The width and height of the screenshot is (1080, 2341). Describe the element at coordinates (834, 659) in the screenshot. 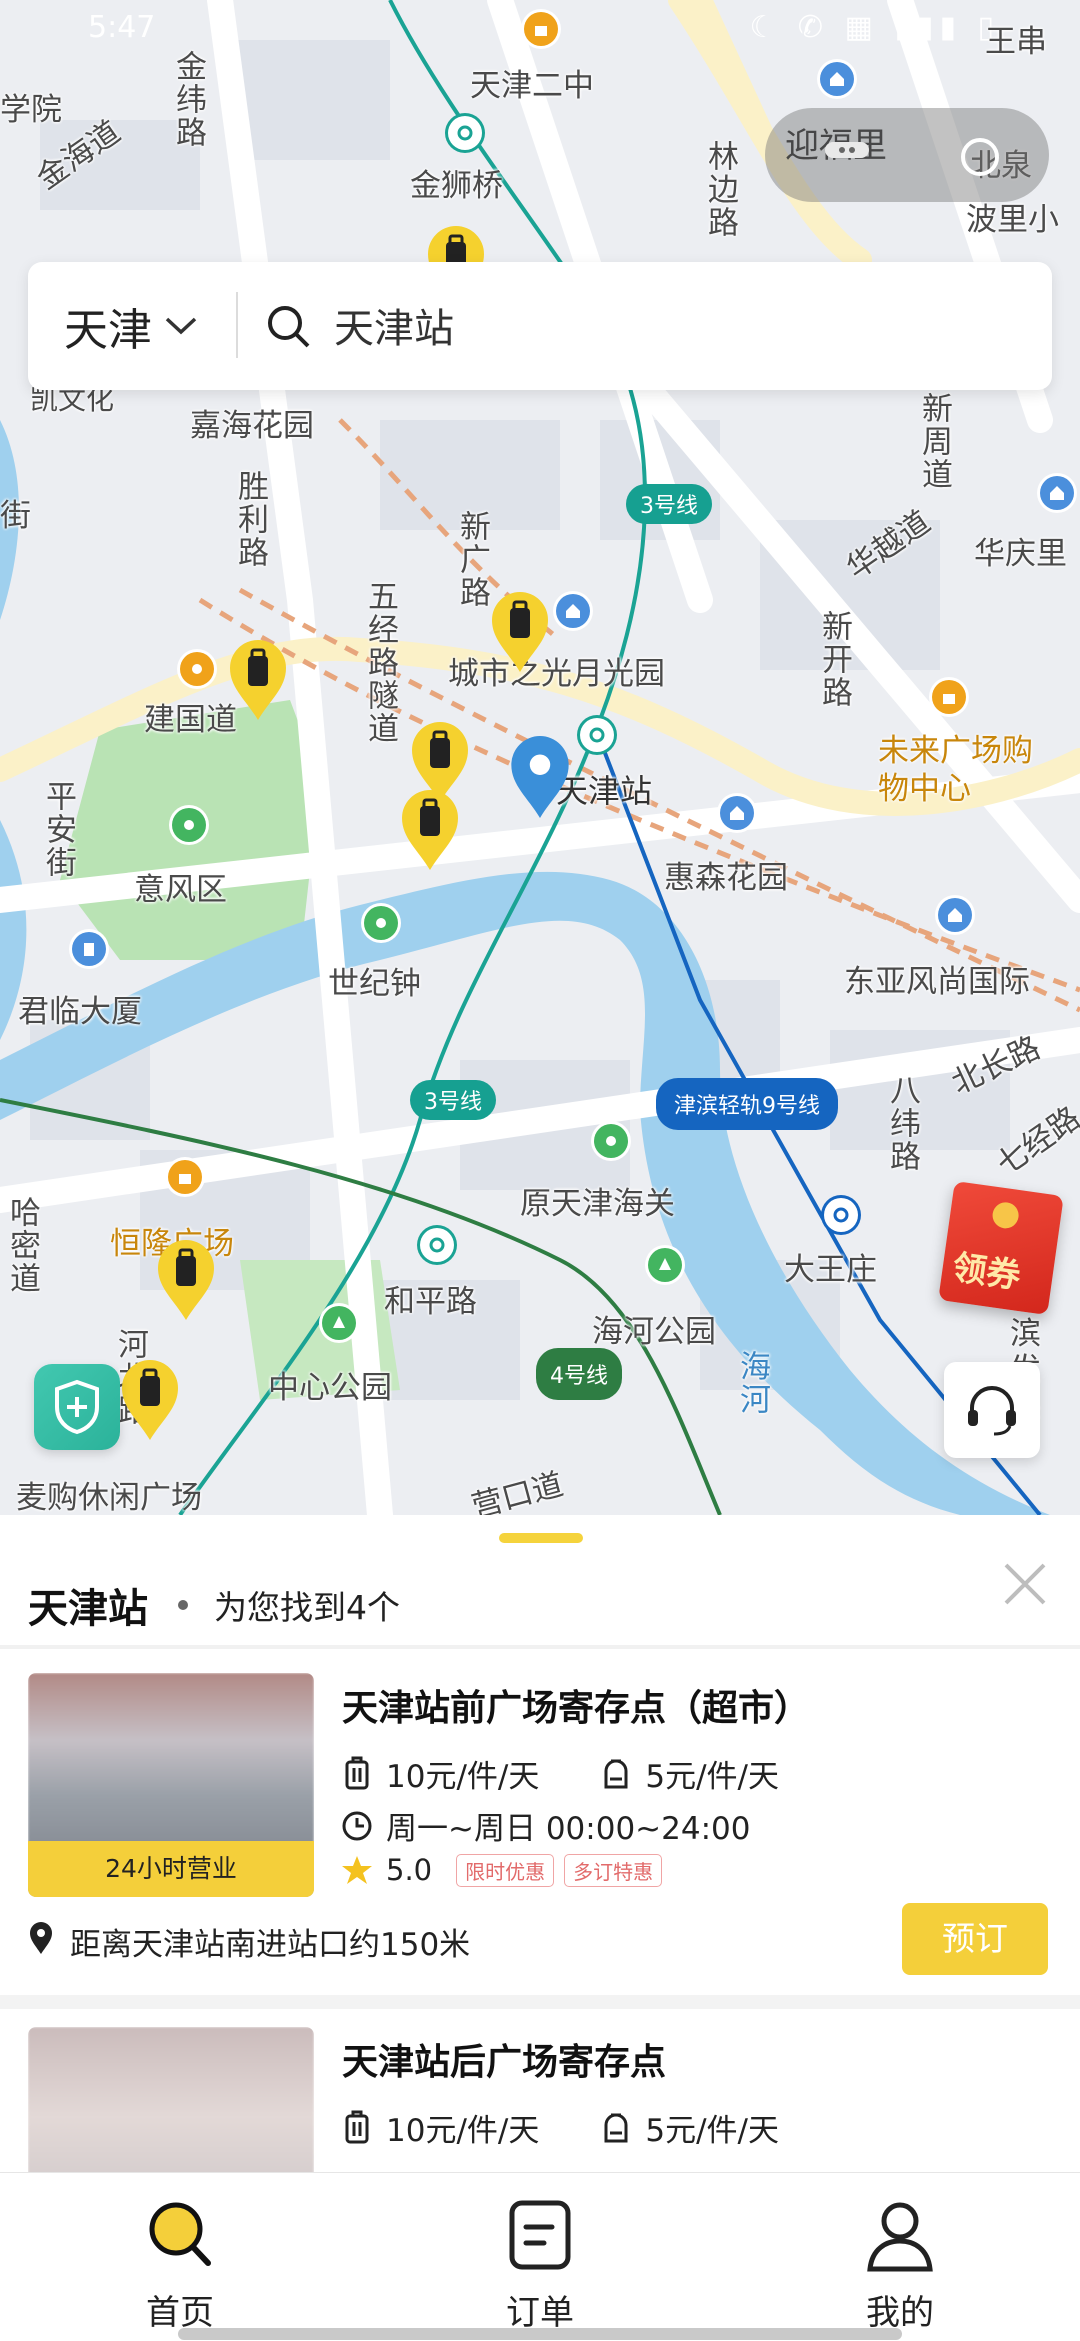

I see `map-label: 新开路` at that location.